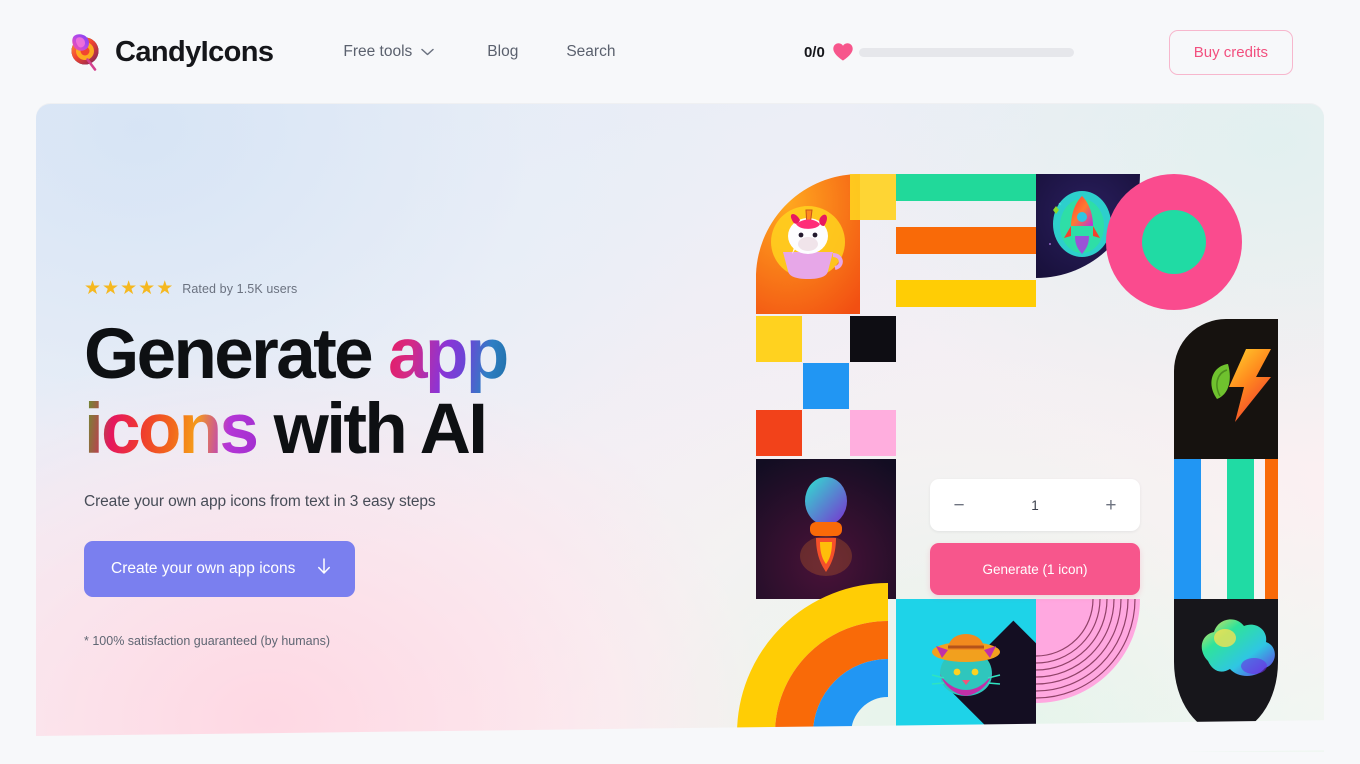 Image resolution: width=1360 pixels, height=764 pixels. I want to click on gradient-blob-icon, so click(1226, 666).